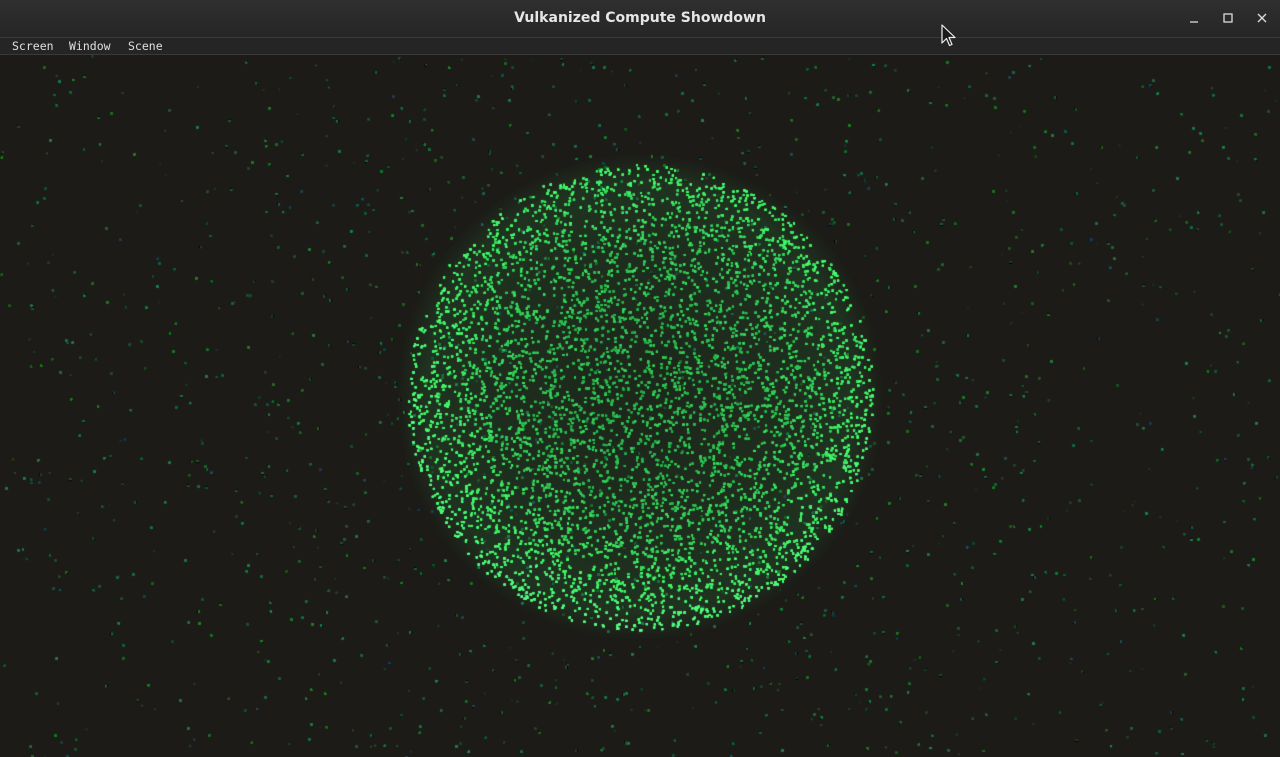 This screenshot has height=757, width=1280. What do you see at coordinates (90, 46) in the screenshot?
I see `menu-item-window: Window` at bounding box center [90, 46].